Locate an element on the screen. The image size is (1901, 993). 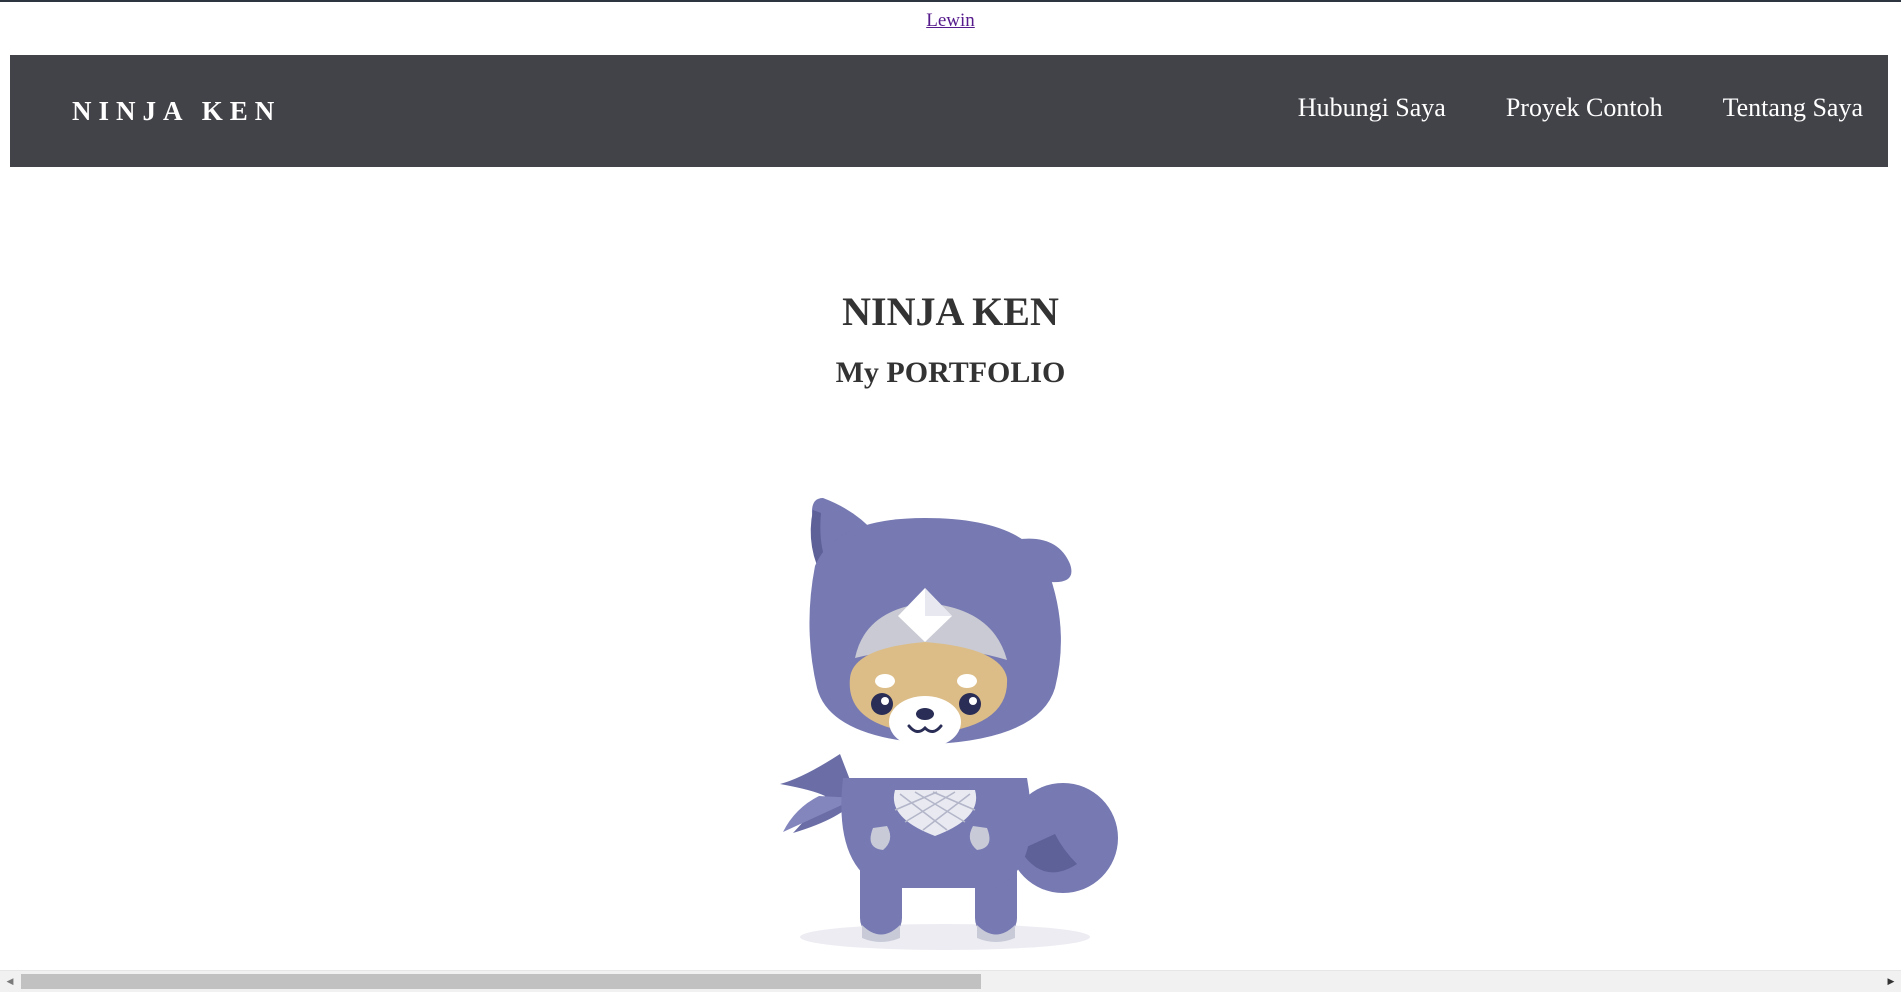
top-link-container: Lewin is located at coordinates (950, 21).